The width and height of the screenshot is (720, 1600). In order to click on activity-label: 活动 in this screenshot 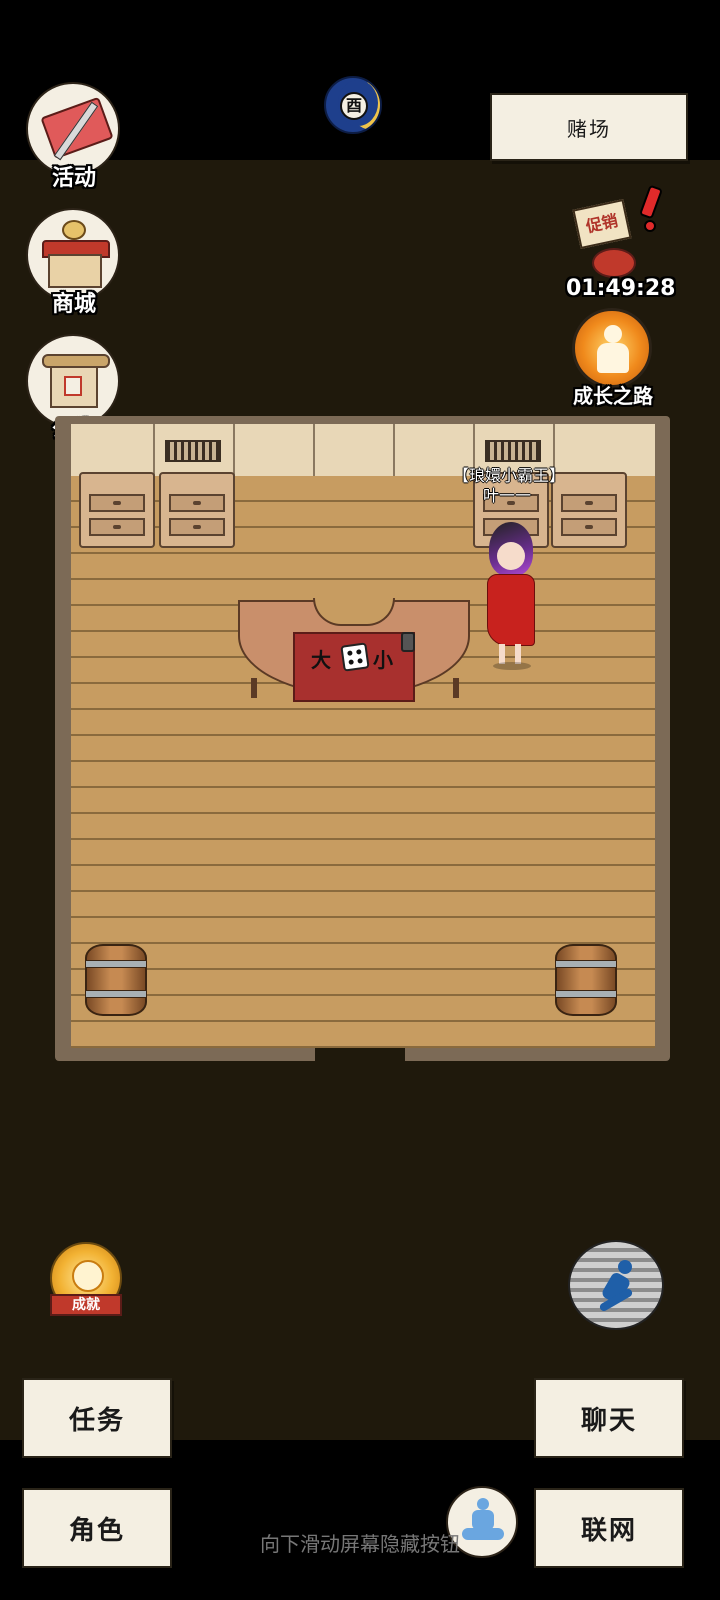, I will do `click(73, 178)`.